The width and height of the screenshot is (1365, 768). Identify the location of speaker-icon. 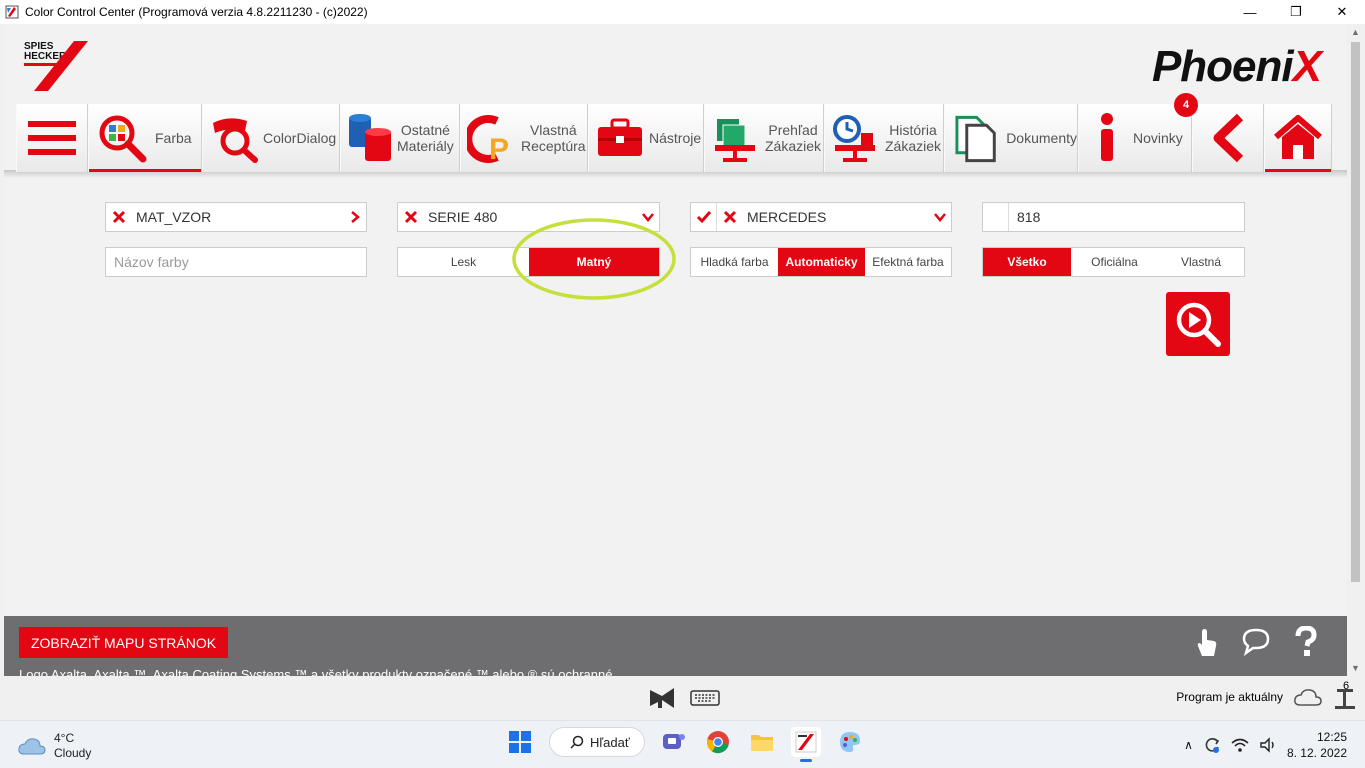
(1268, 745).